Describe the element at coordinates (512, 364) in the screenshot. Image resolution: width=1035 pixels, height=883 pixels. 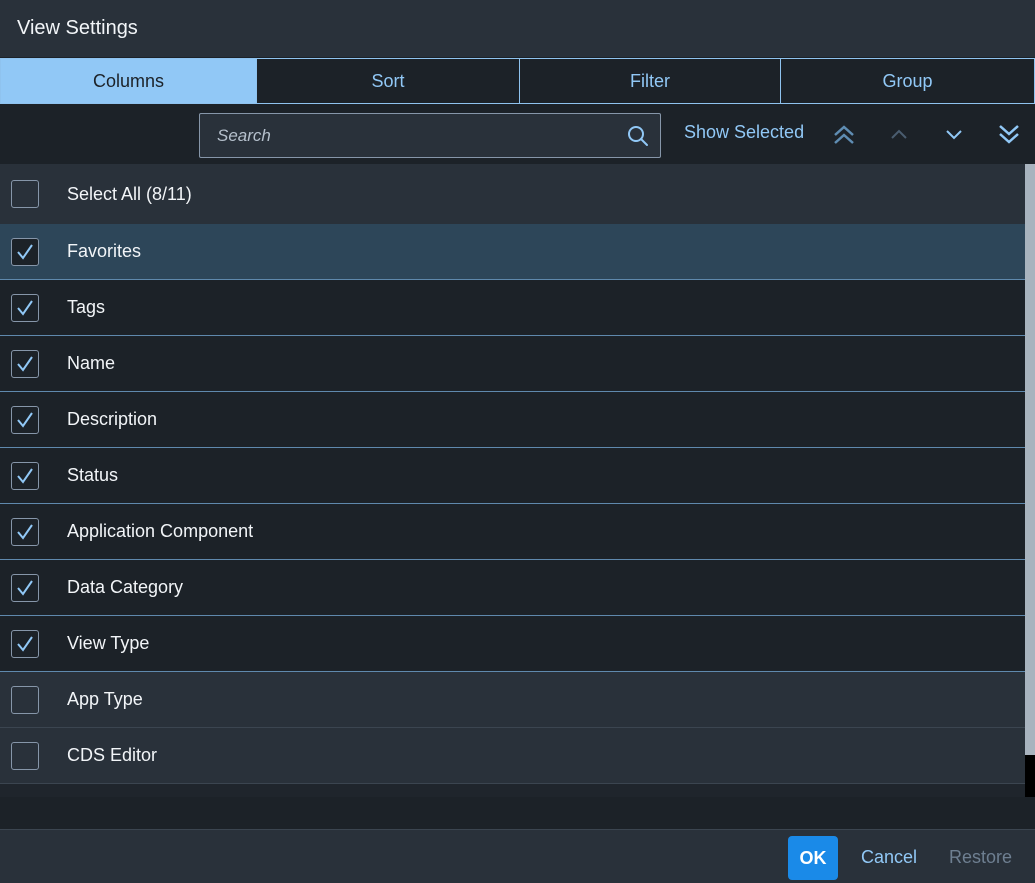
I see `list-item: Name` at that location.